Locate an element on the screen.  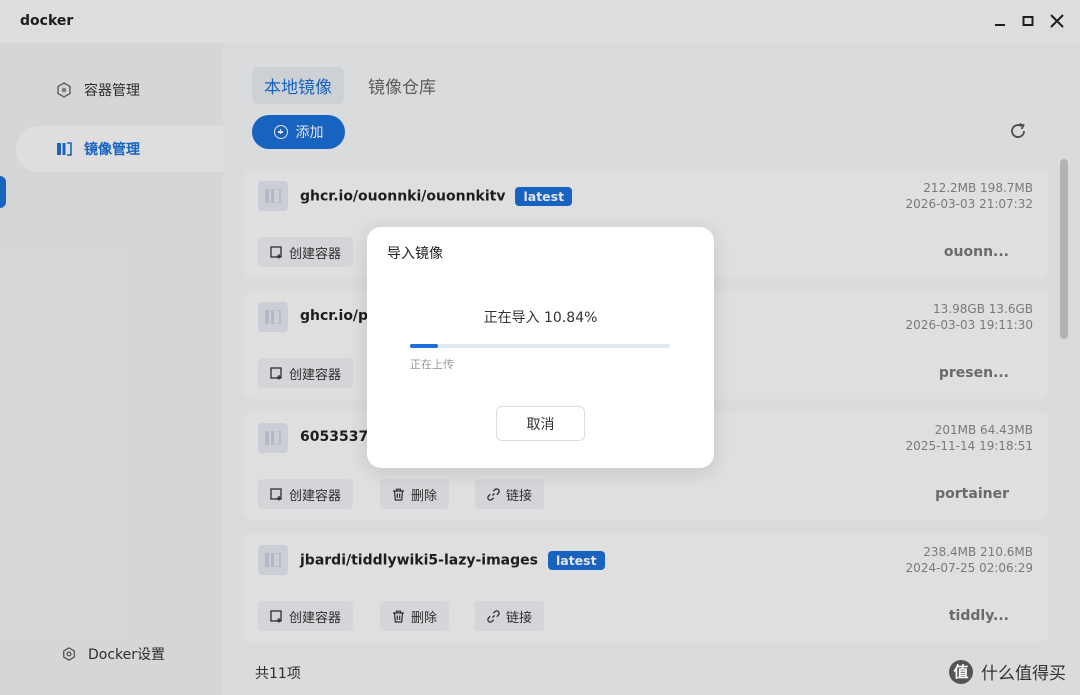
watermark-text: 什么值得买 is located at coordinates (1023, 674).